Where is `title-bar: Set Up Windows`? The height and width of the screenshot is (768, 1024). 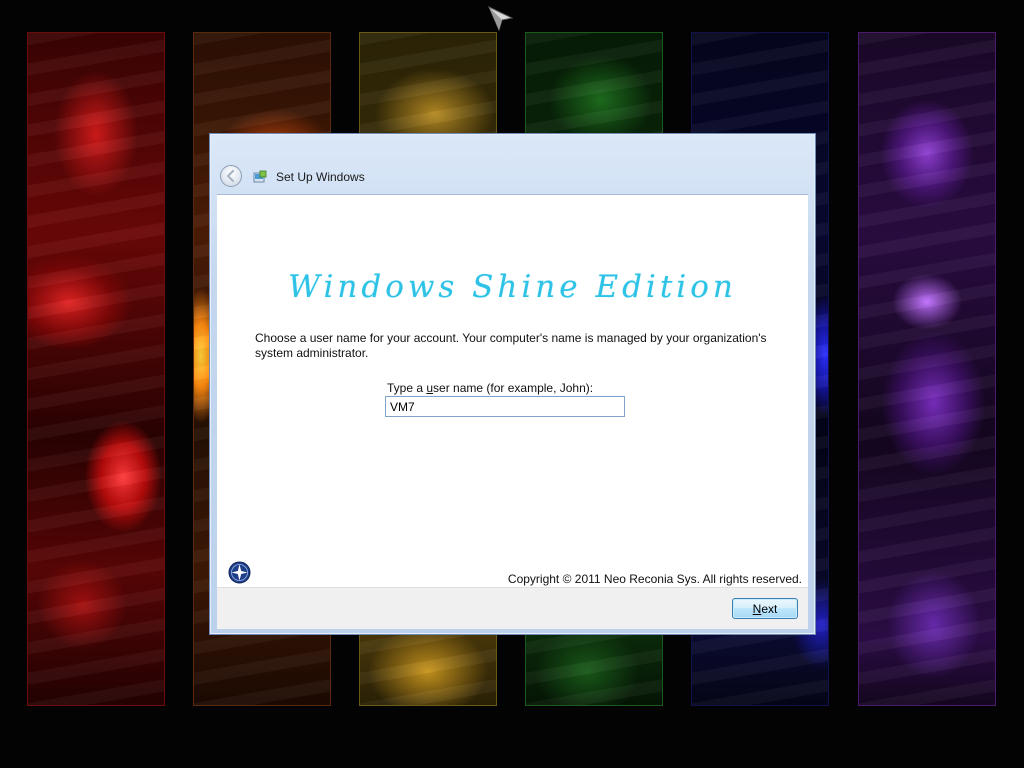 title-bar: Set Up Windows is located at coordinates (512, 164).